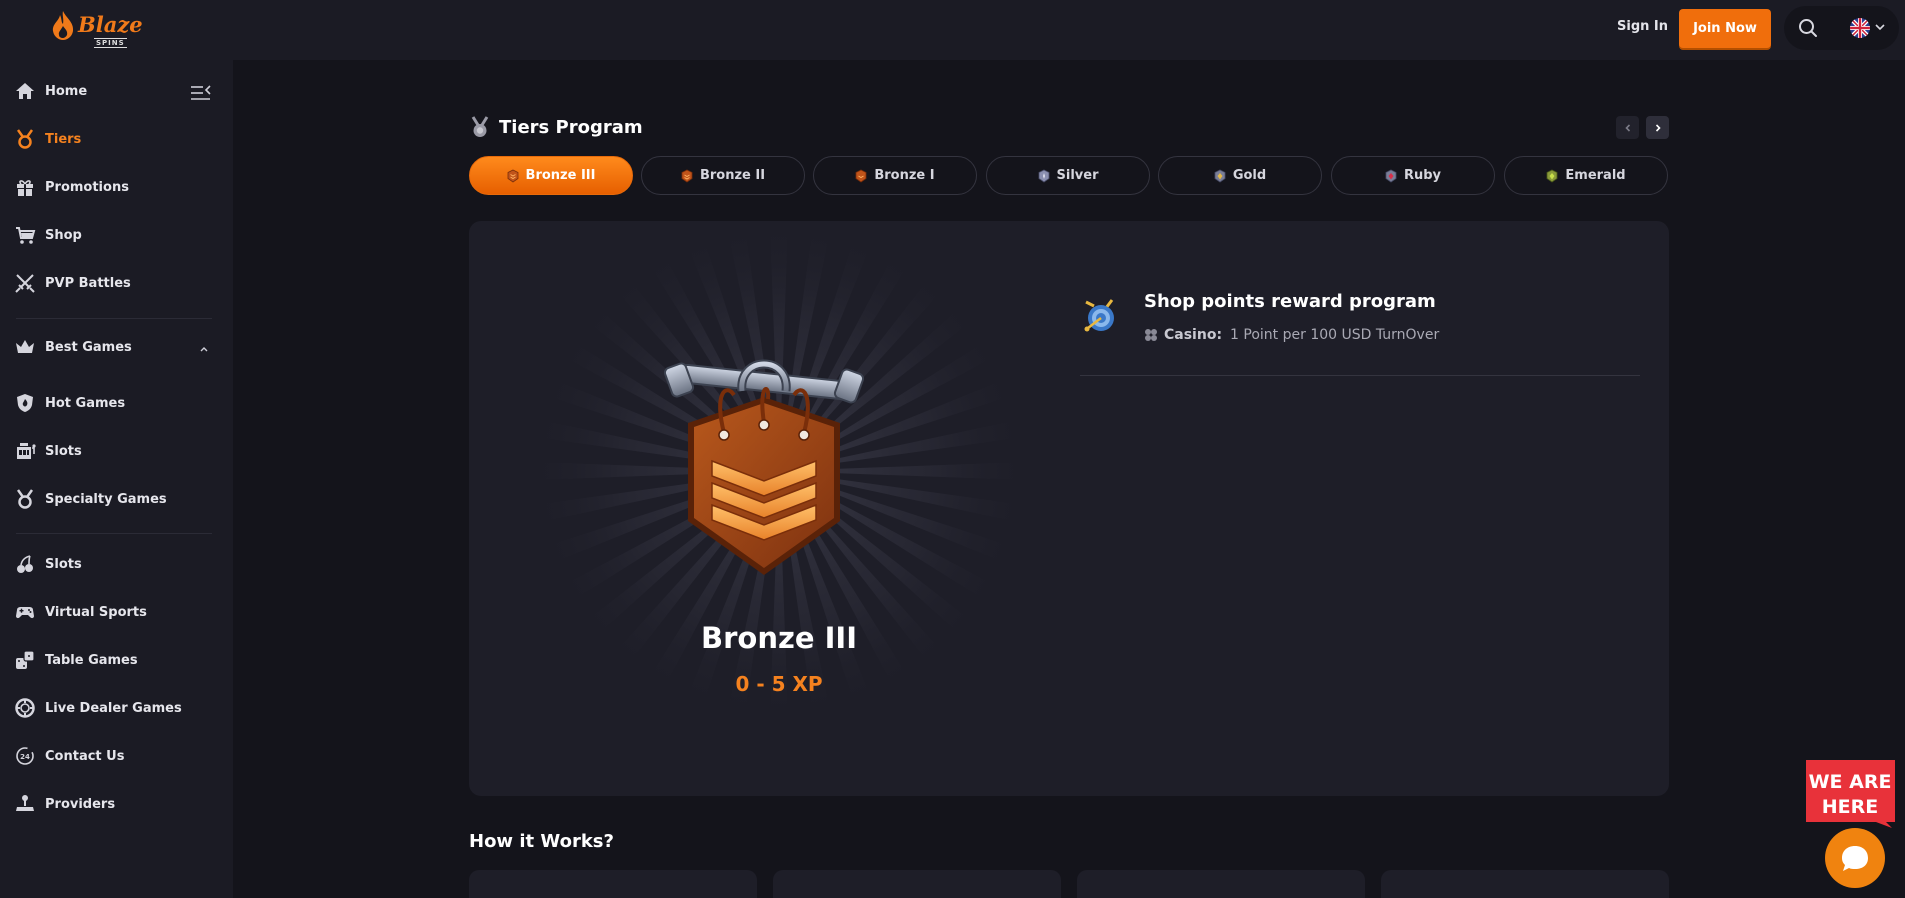 Image resolution: width=1905 pixels, height=898 pixels. I want to click on sidebar-item-tiers: Tiers, so click(114, 139).